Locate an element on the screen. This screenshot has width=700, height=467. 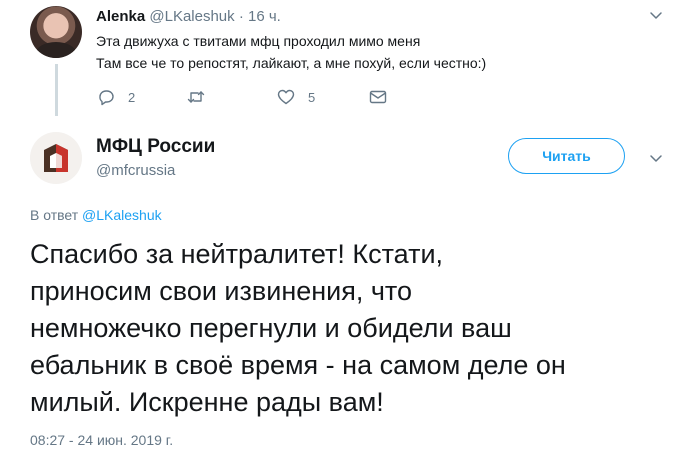
direct-message-button is located at coordinates (378, 97).